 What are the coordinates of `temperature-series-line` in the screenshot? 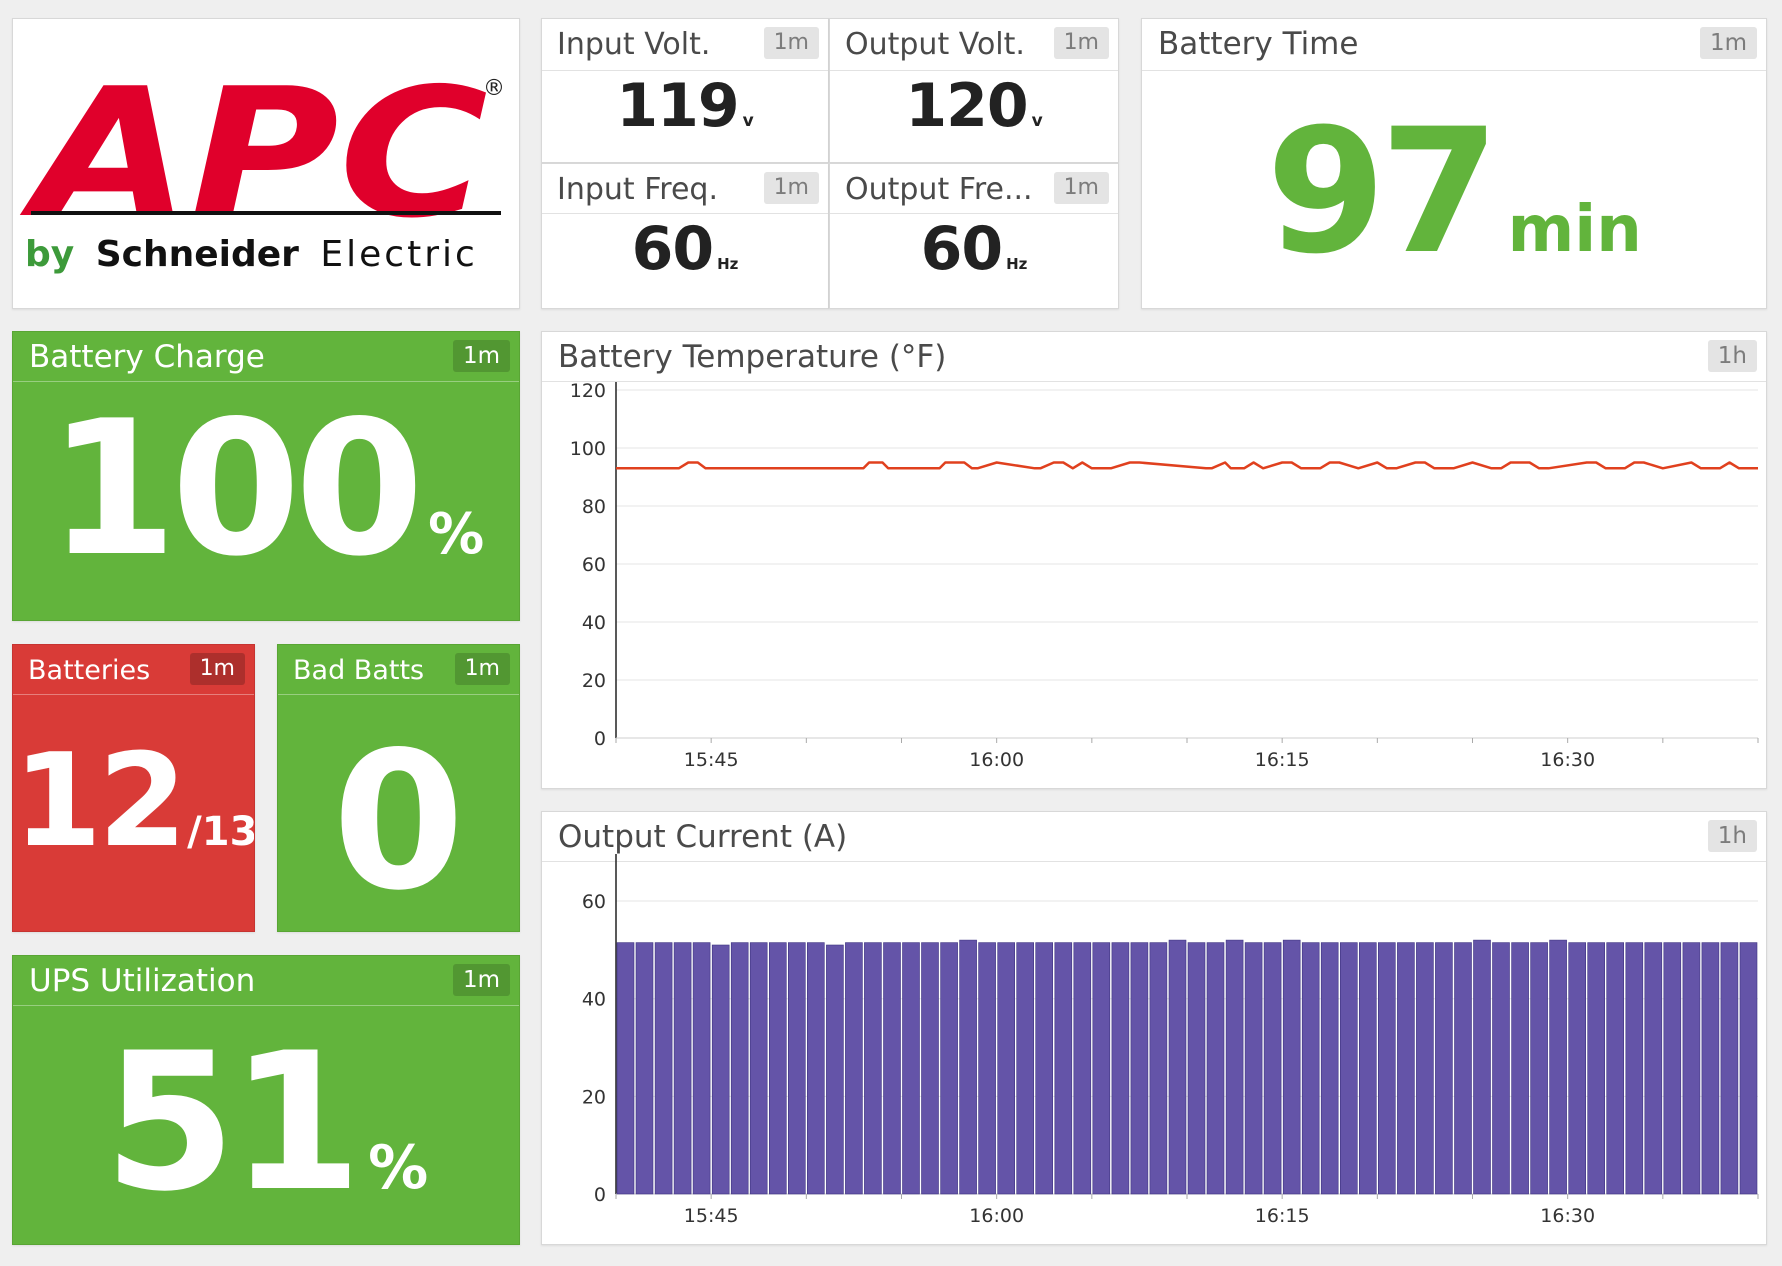 It's located at (1187, 465).